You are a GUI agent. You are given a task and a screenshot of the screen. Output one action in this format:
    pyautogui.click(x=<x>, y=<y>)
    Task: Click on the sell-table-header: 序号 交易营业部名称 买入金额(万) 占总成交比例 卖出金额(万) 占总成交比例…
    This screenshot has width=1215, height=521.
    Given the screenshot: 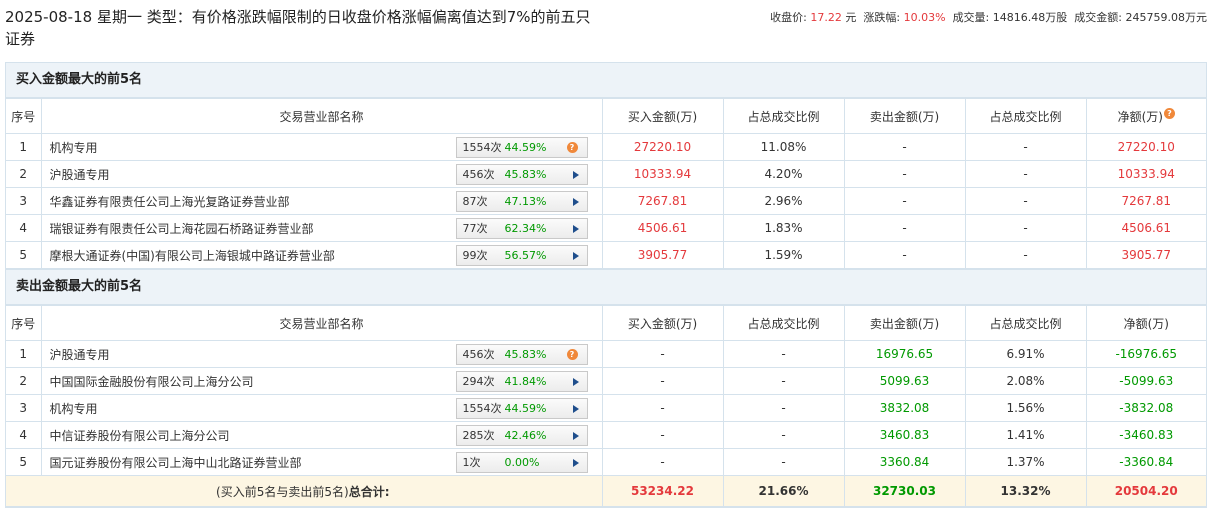 What is the action you would take?
    pyautogui.click(x=606, y=323)
    